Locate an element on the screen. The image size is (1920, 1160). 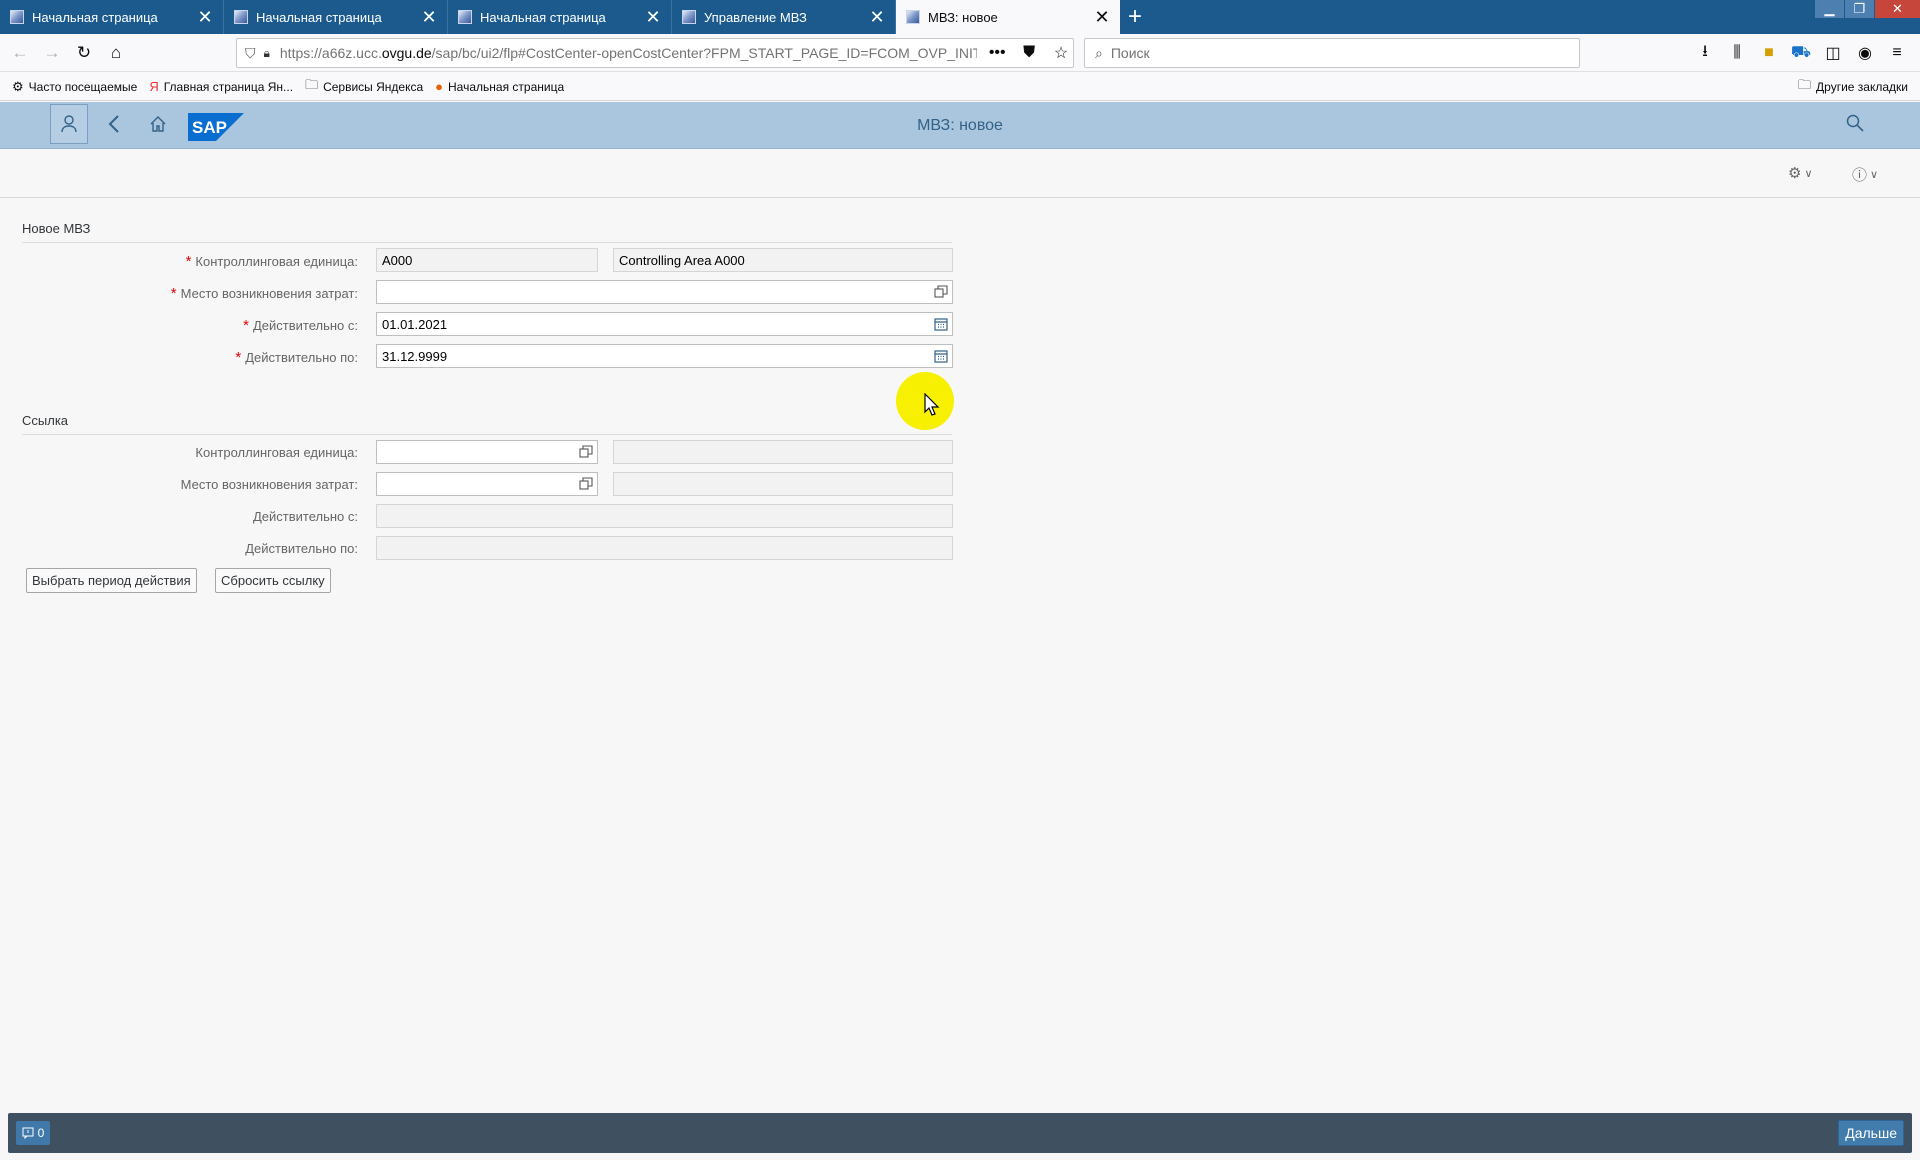
firefox-icon: ● is located at coordinates (439, 86).